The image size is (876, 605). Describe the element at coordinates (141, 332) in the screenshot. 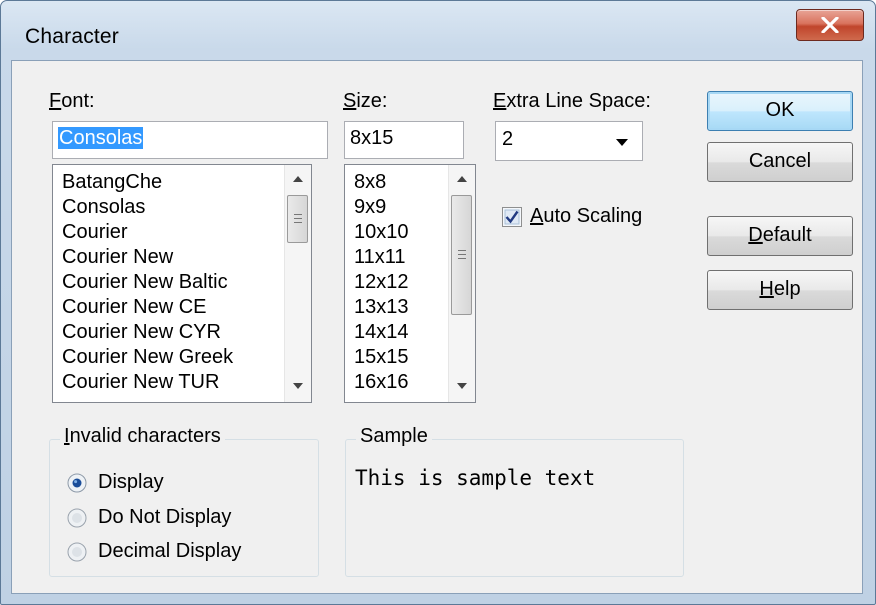

I see `list-item: Courier New CYR` at that location.